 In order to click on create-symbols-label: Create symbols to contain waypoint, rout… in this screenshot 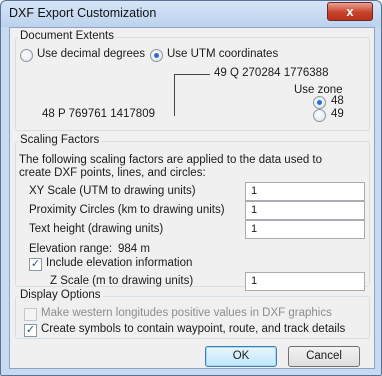, I will do `click(193, 329)`.